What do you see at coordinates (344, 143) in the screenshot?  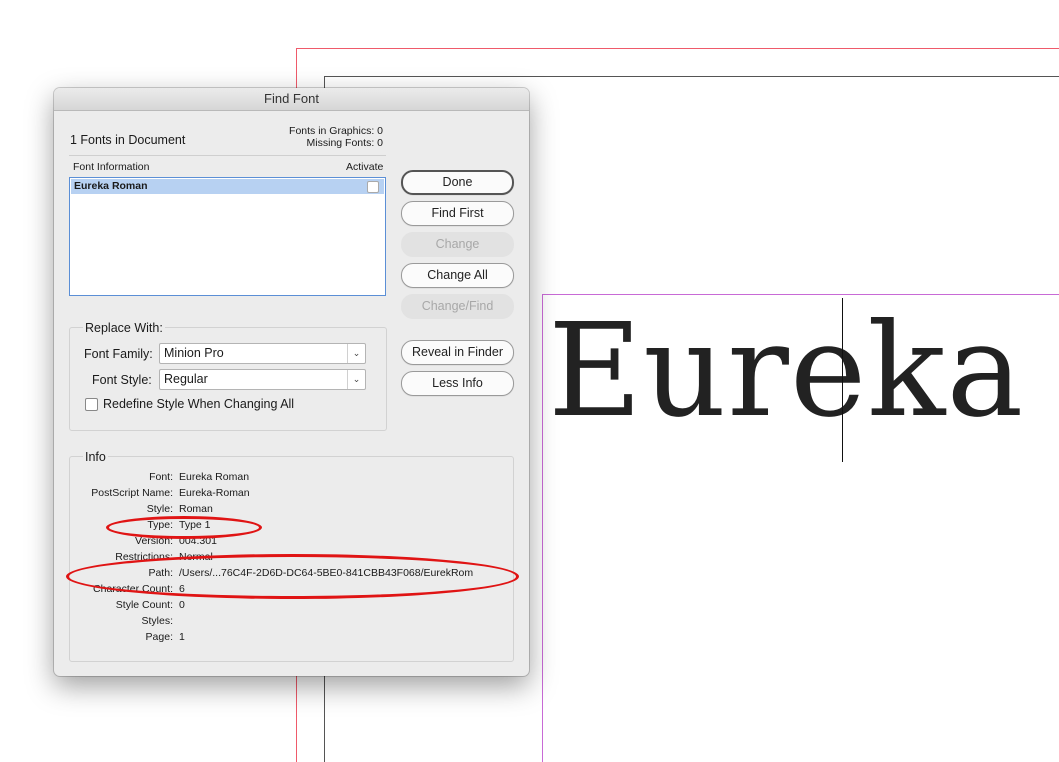 I see `missing-fonts-label: Missing Fonts: 0` at bounding box center [344, 143].